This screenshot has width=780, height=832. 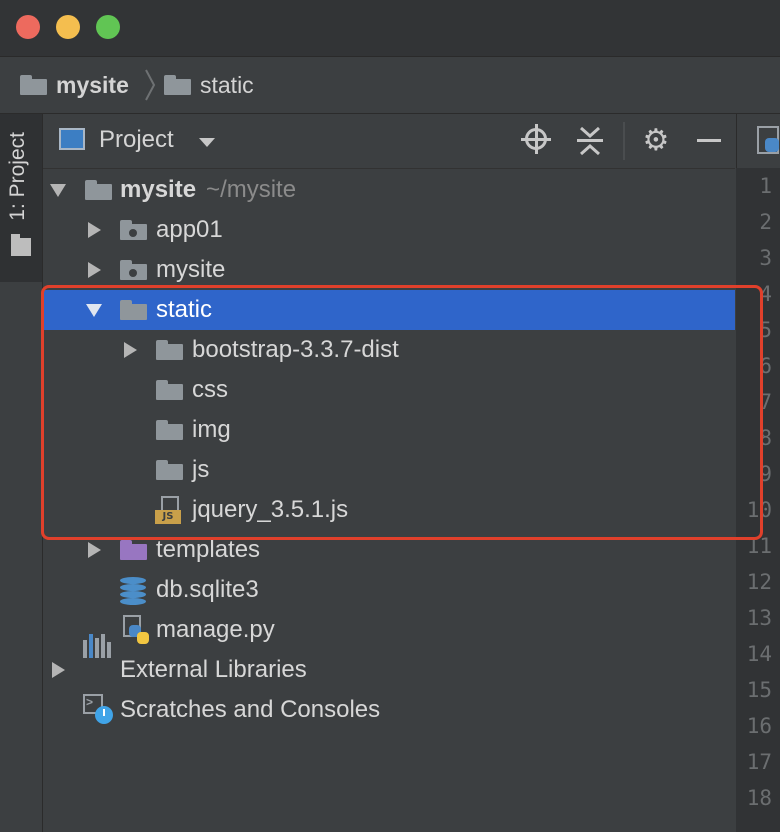 I want to click on line-number: 4, so click(x=765, y=294).